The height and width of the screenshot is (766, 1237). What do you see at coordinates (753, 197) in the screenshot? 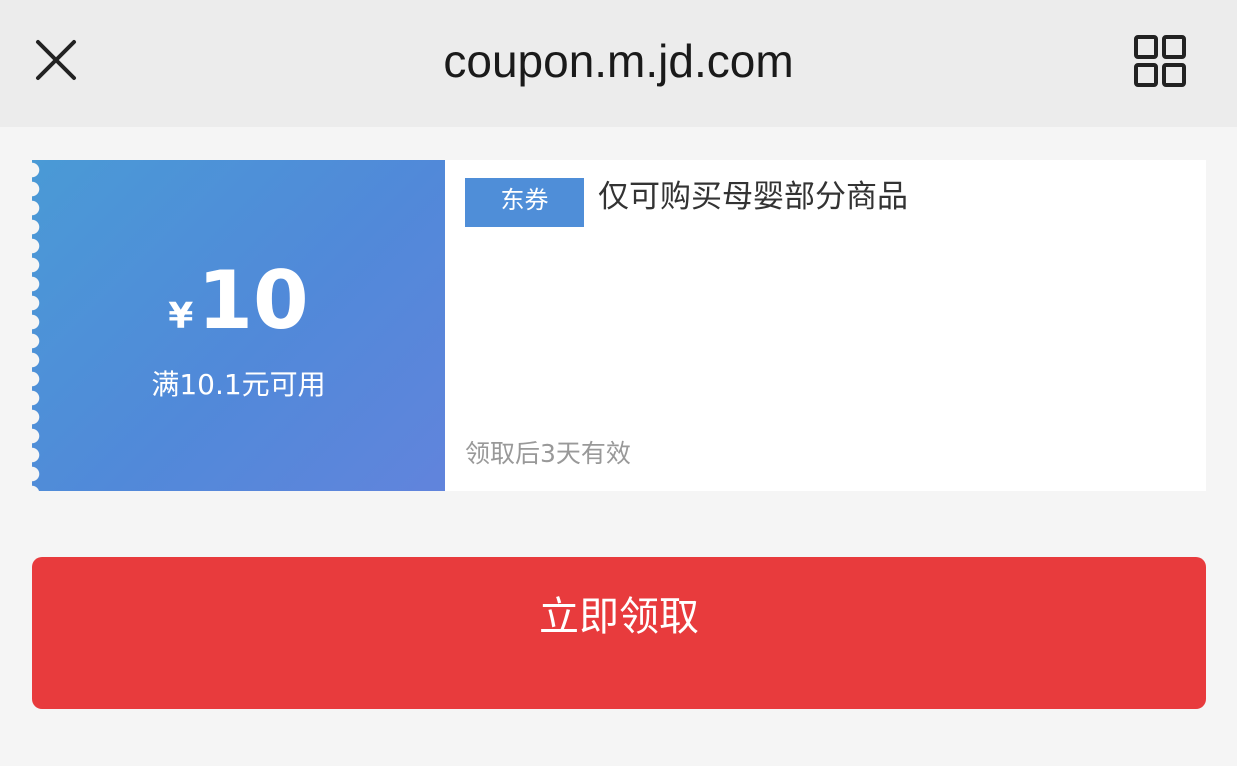
I see `coupon-description: 仅可购买母婴部分商品` at bounding box center [753, 197].